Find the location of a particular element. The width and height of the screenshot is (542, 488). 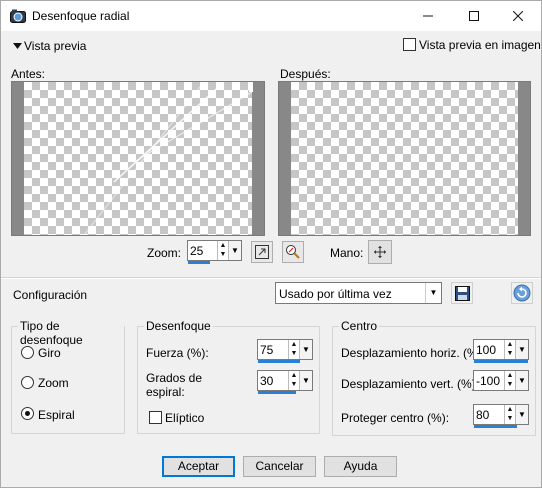

app-icon is located at coordinates (18, 16).